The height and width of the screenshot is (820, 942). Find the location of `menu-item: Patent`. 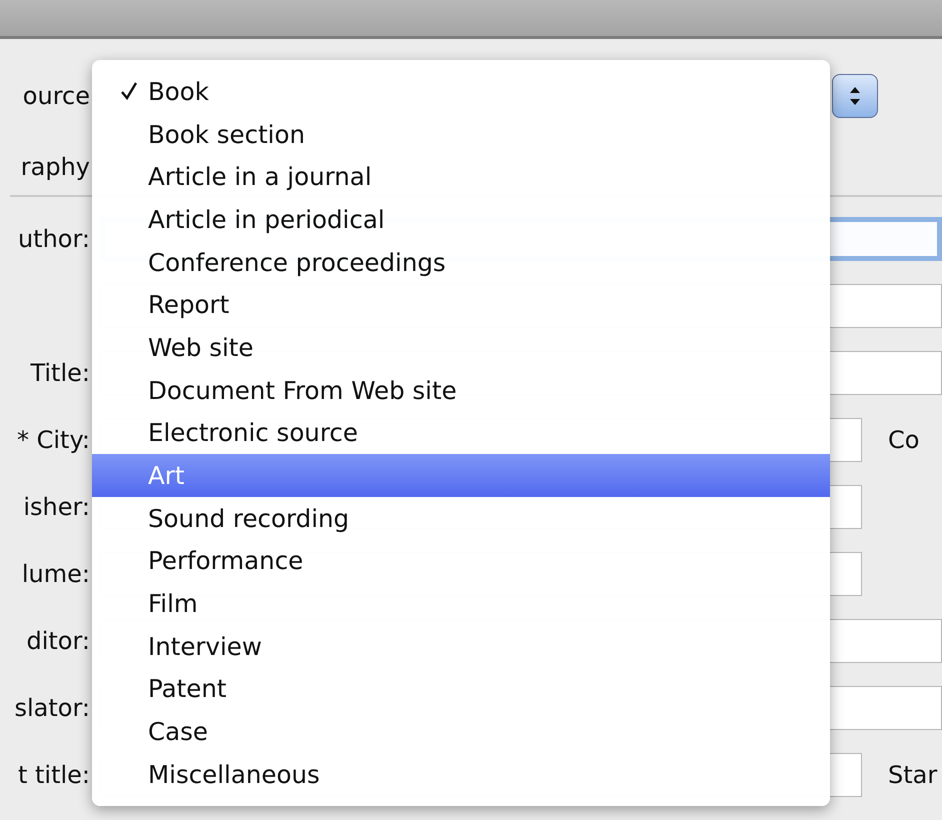

menu-item: Patent is located at coordinates (461, 689).